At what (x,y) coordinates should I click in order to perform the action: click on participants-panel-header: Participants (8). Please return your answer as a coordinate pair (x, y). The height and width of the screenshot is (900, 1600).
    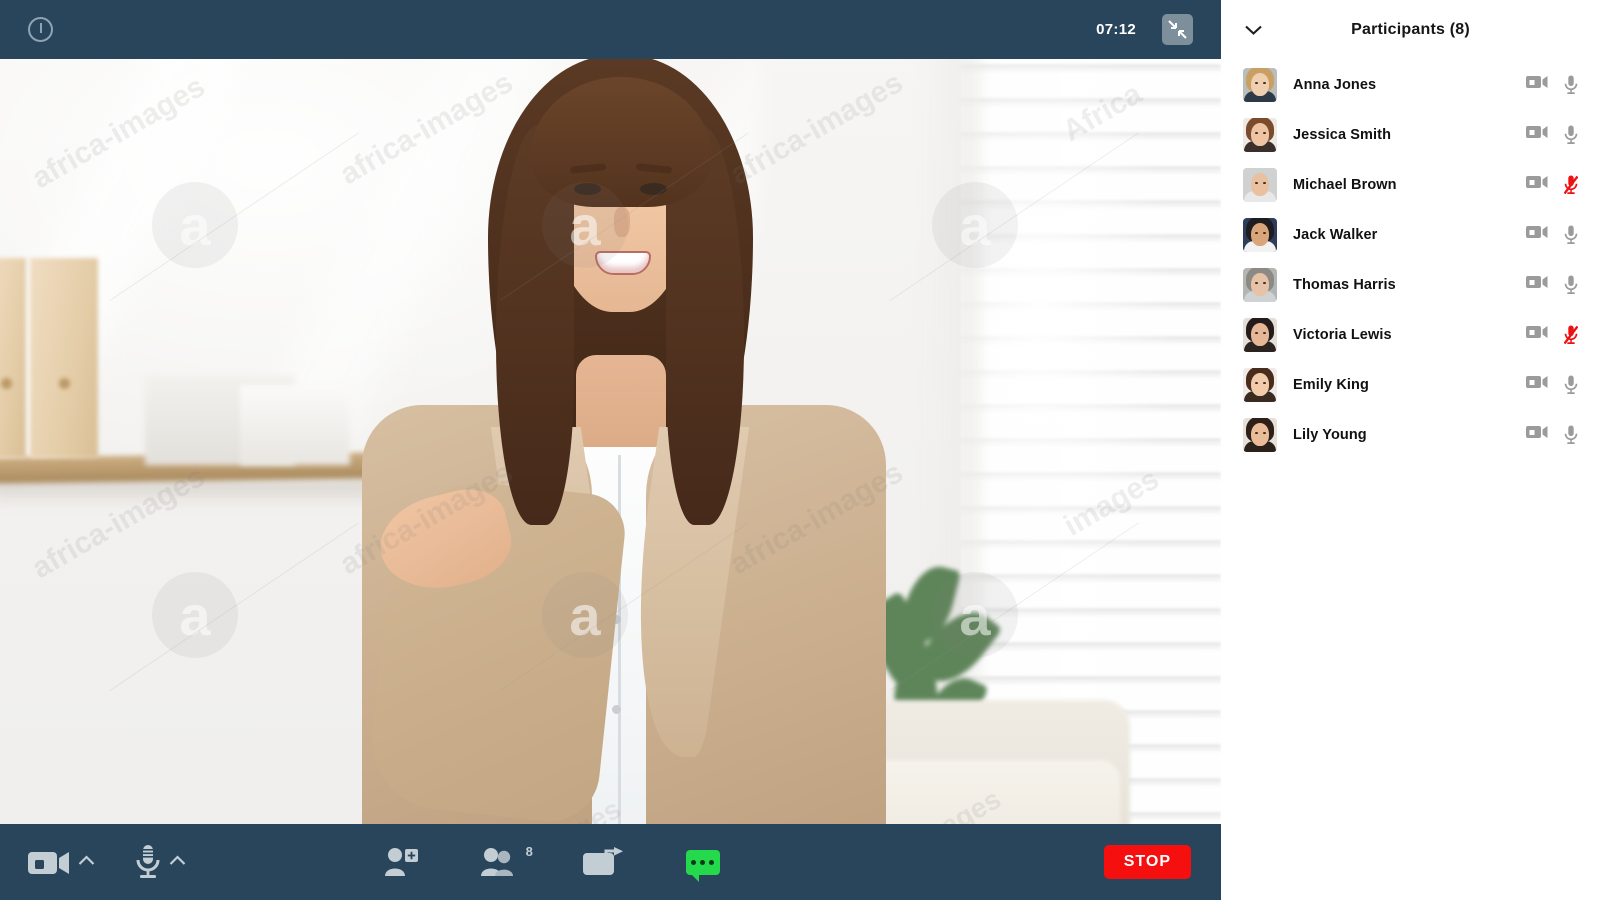
    Looking at the image, I should click on (1410, 30).